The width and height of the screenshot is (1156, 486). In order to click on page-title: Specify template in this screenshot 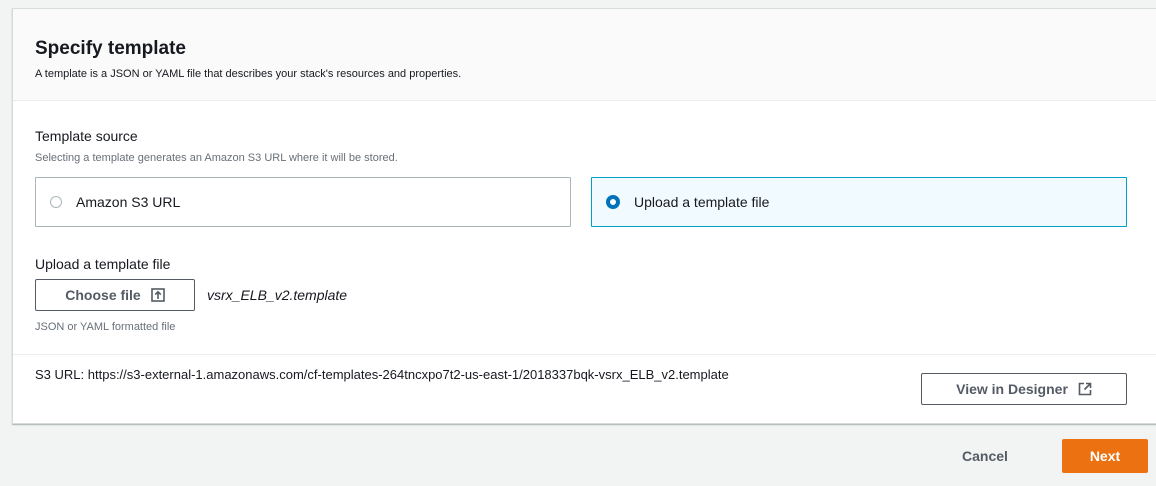, I will do `click(110, 48)`.